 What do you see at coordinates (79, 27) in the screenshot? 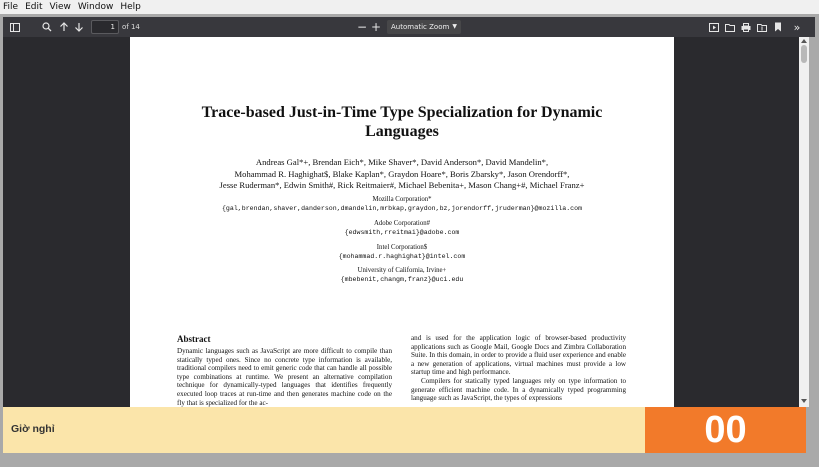
I see `next-page-icon` at bounding box center [79, 27].